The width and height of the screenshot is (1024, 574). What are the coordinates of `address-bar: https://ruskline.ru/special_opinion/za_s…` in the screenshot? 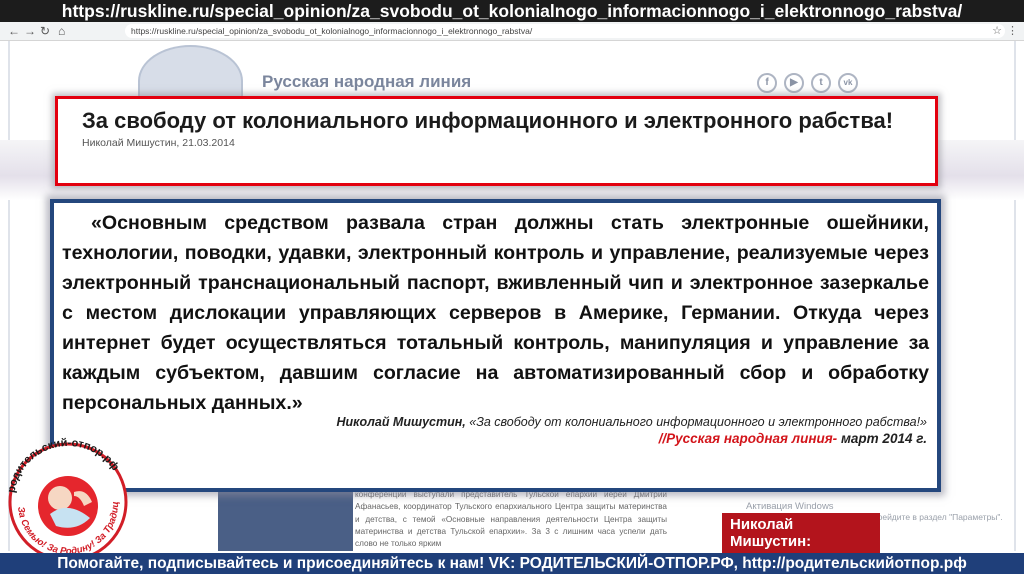 It's located at (565, 31).